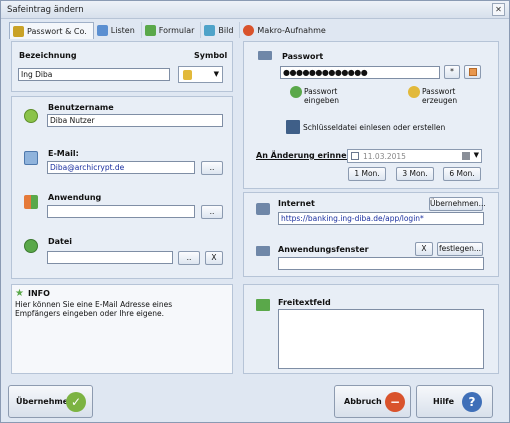 The image size is (510, 423). Describe the element at coordinates (50, 401) in the screenshot. I see `uebernehmen-button: Übernehmen ✓` at that location.